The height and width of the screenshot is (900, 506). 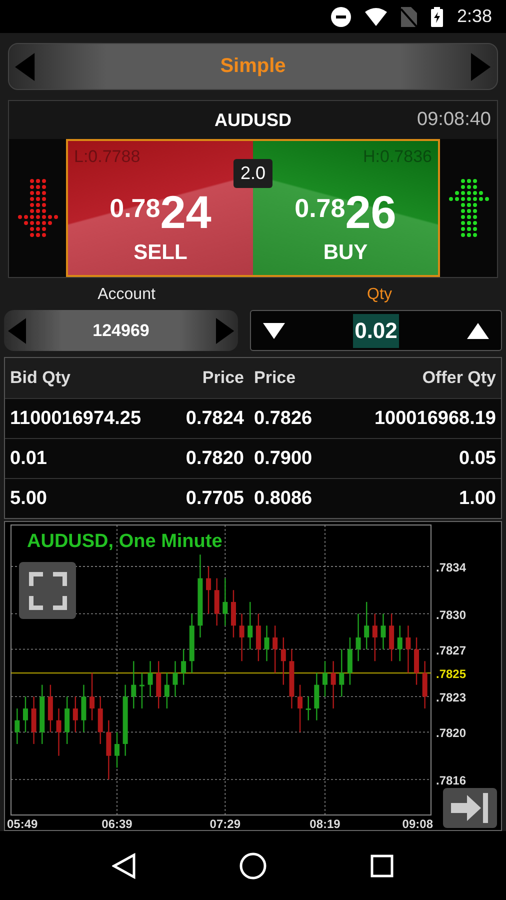 What do you see at coordinates (214, 419) in the screenshot?
I see `table-cell-text: 0.7824` at bounding box center [214, 419].